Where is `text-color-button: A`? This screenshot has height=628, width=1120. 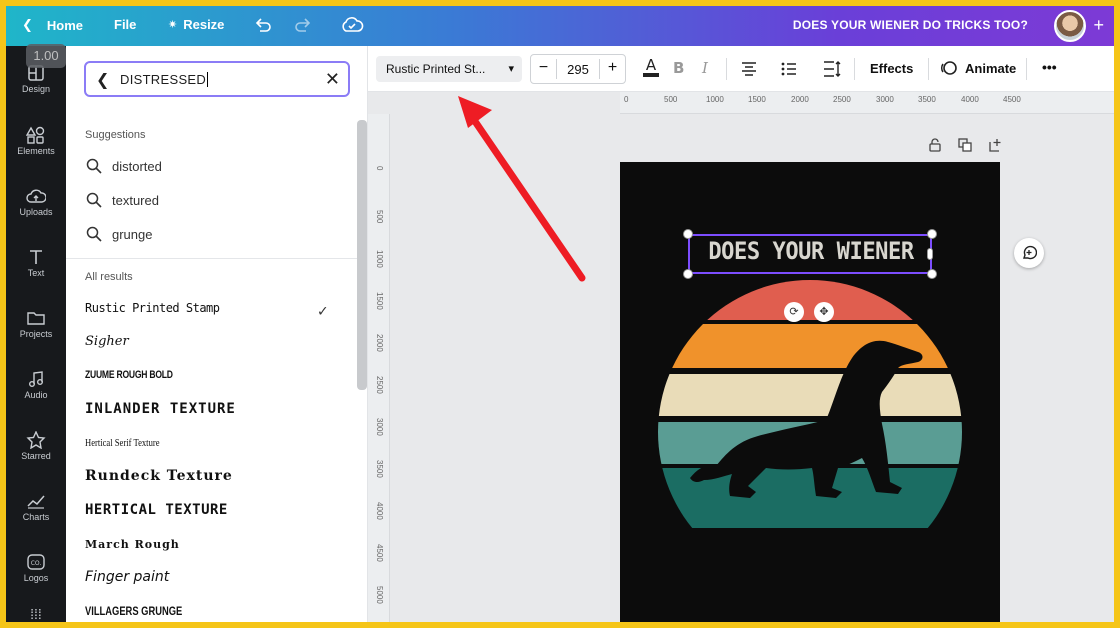 text-color-button: A is located at coordinates (651, 69).